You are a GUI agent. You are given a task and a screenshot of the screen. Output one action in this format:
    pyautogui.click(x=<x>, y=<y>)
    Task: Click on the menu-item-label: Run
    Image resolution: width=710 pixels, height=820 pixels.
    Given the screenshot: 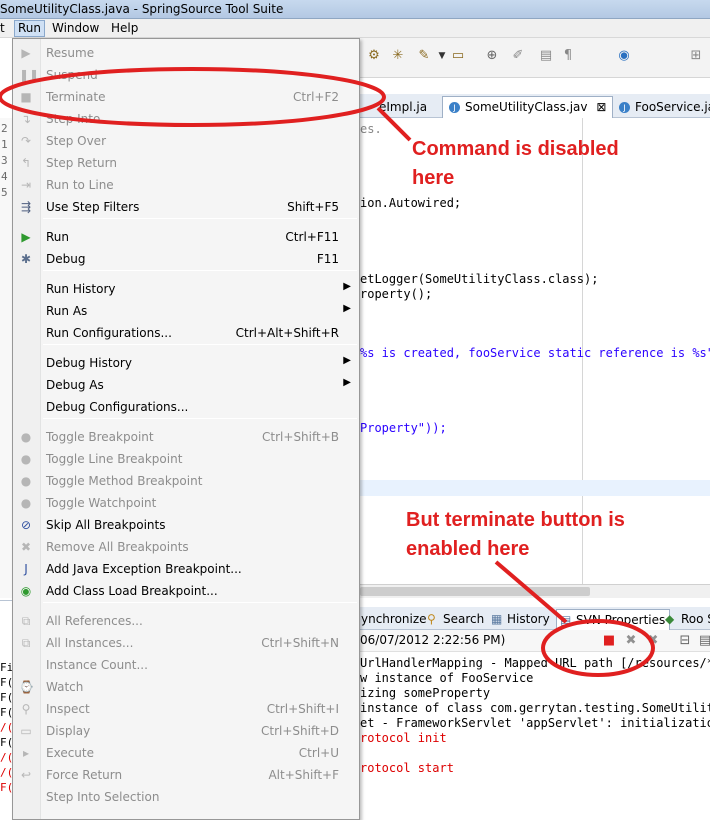 What is the action you would take?
    pyautogui.click(x=58, y=237)
    